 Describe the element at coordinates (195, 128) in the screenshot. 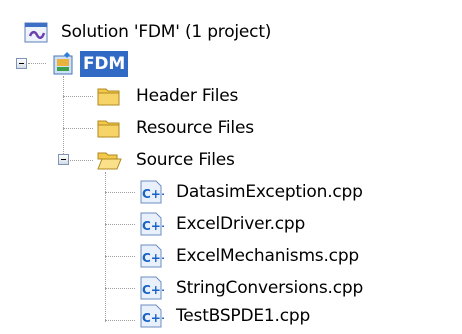

I see `folder-label: Resource Files` at that location.